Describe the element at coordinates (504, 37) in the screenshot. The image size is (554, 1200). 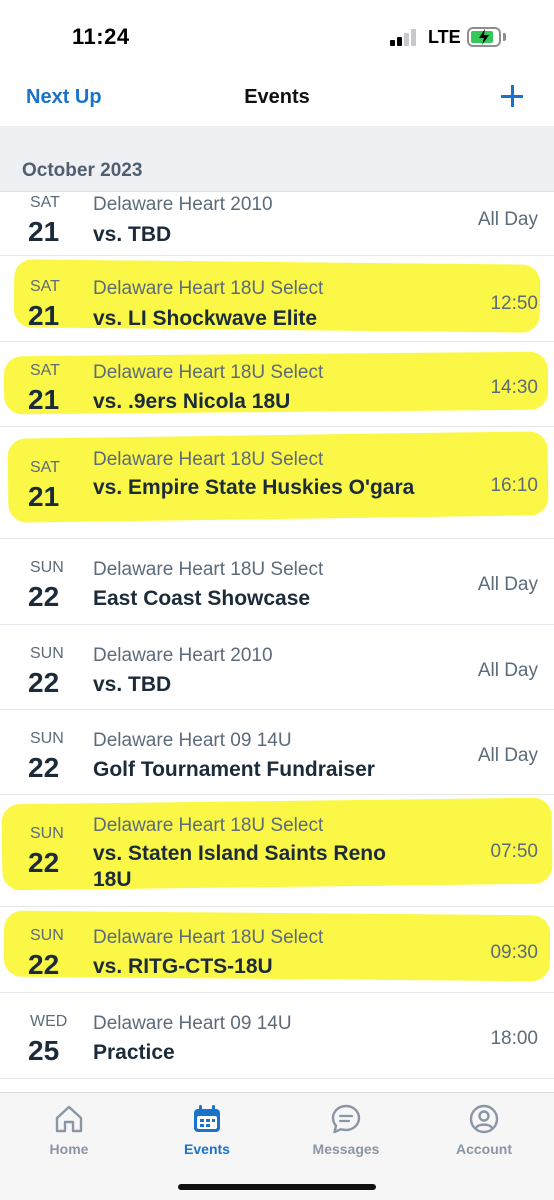
I see `battery-cap` at that location.